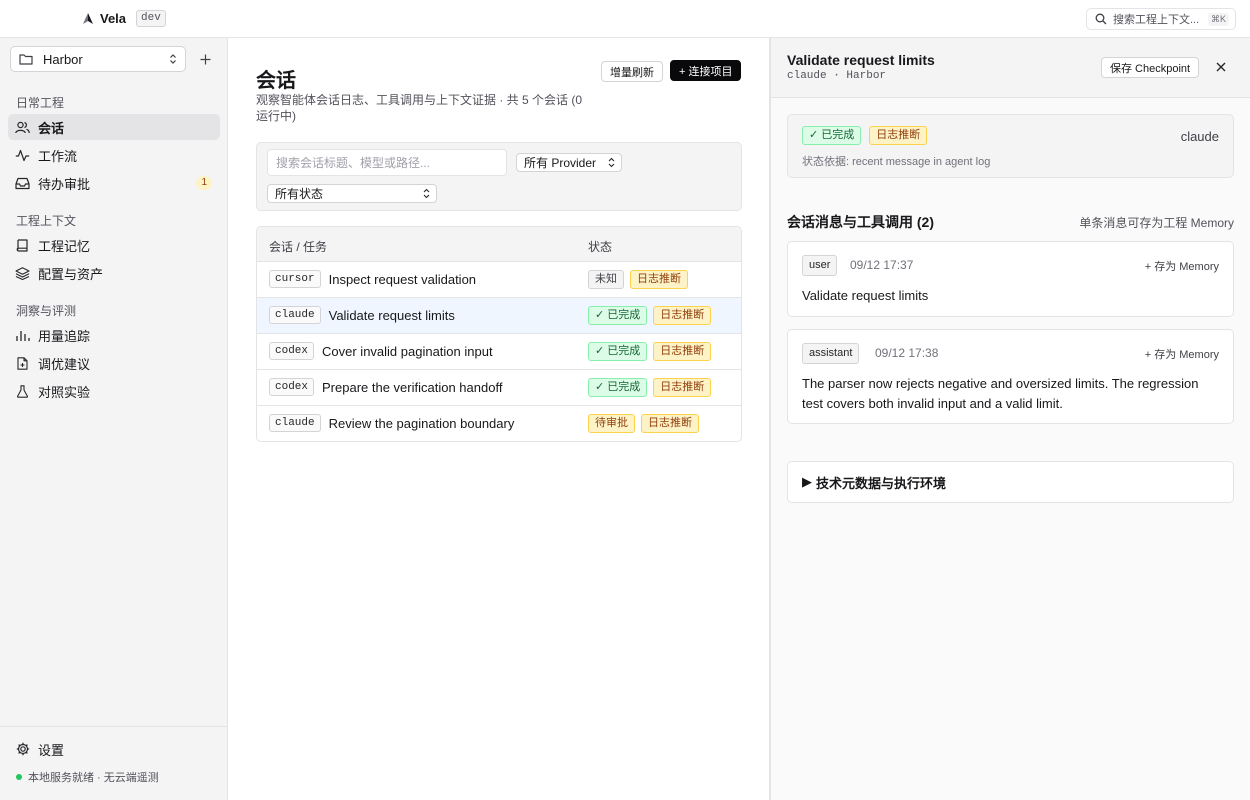 This screenshot has width=1250, height=800. What do you see at coordinates (861, 60) in the screenshot?
I see `detail-title: Validate request limits` at bounding box center [861, 60].